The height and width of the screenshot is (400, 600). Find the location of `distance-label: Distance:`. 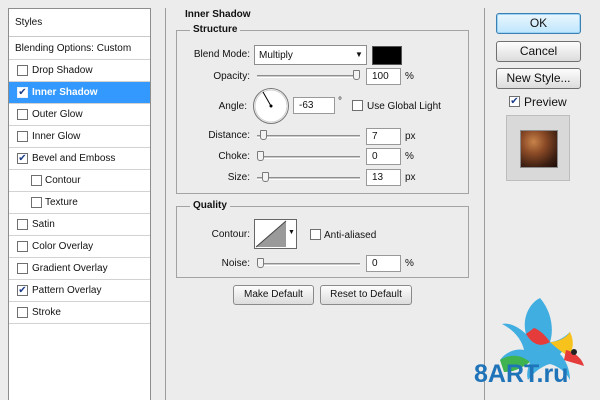

distance-label: Distance: is located at coordinates (229, 135).